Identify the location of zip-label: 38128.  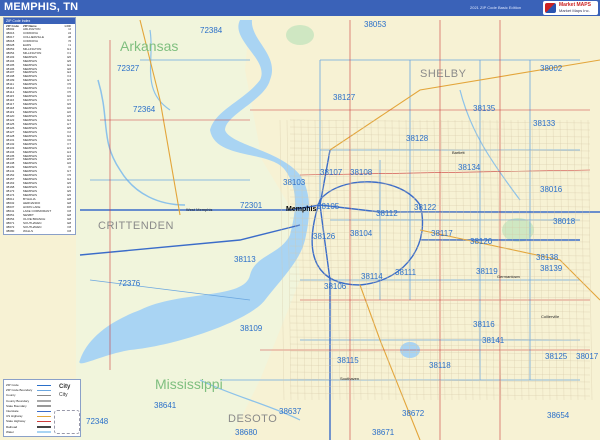
(417, 138).